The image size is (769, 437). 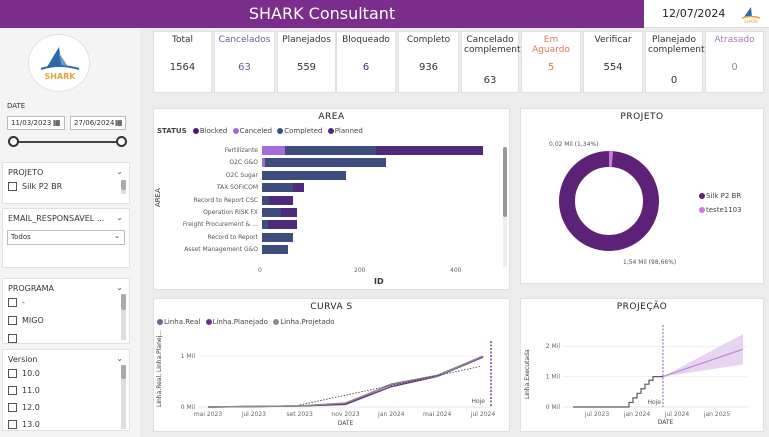 I want to click on kpi-card: Bloqueado 6, so click(x=366, y=62).